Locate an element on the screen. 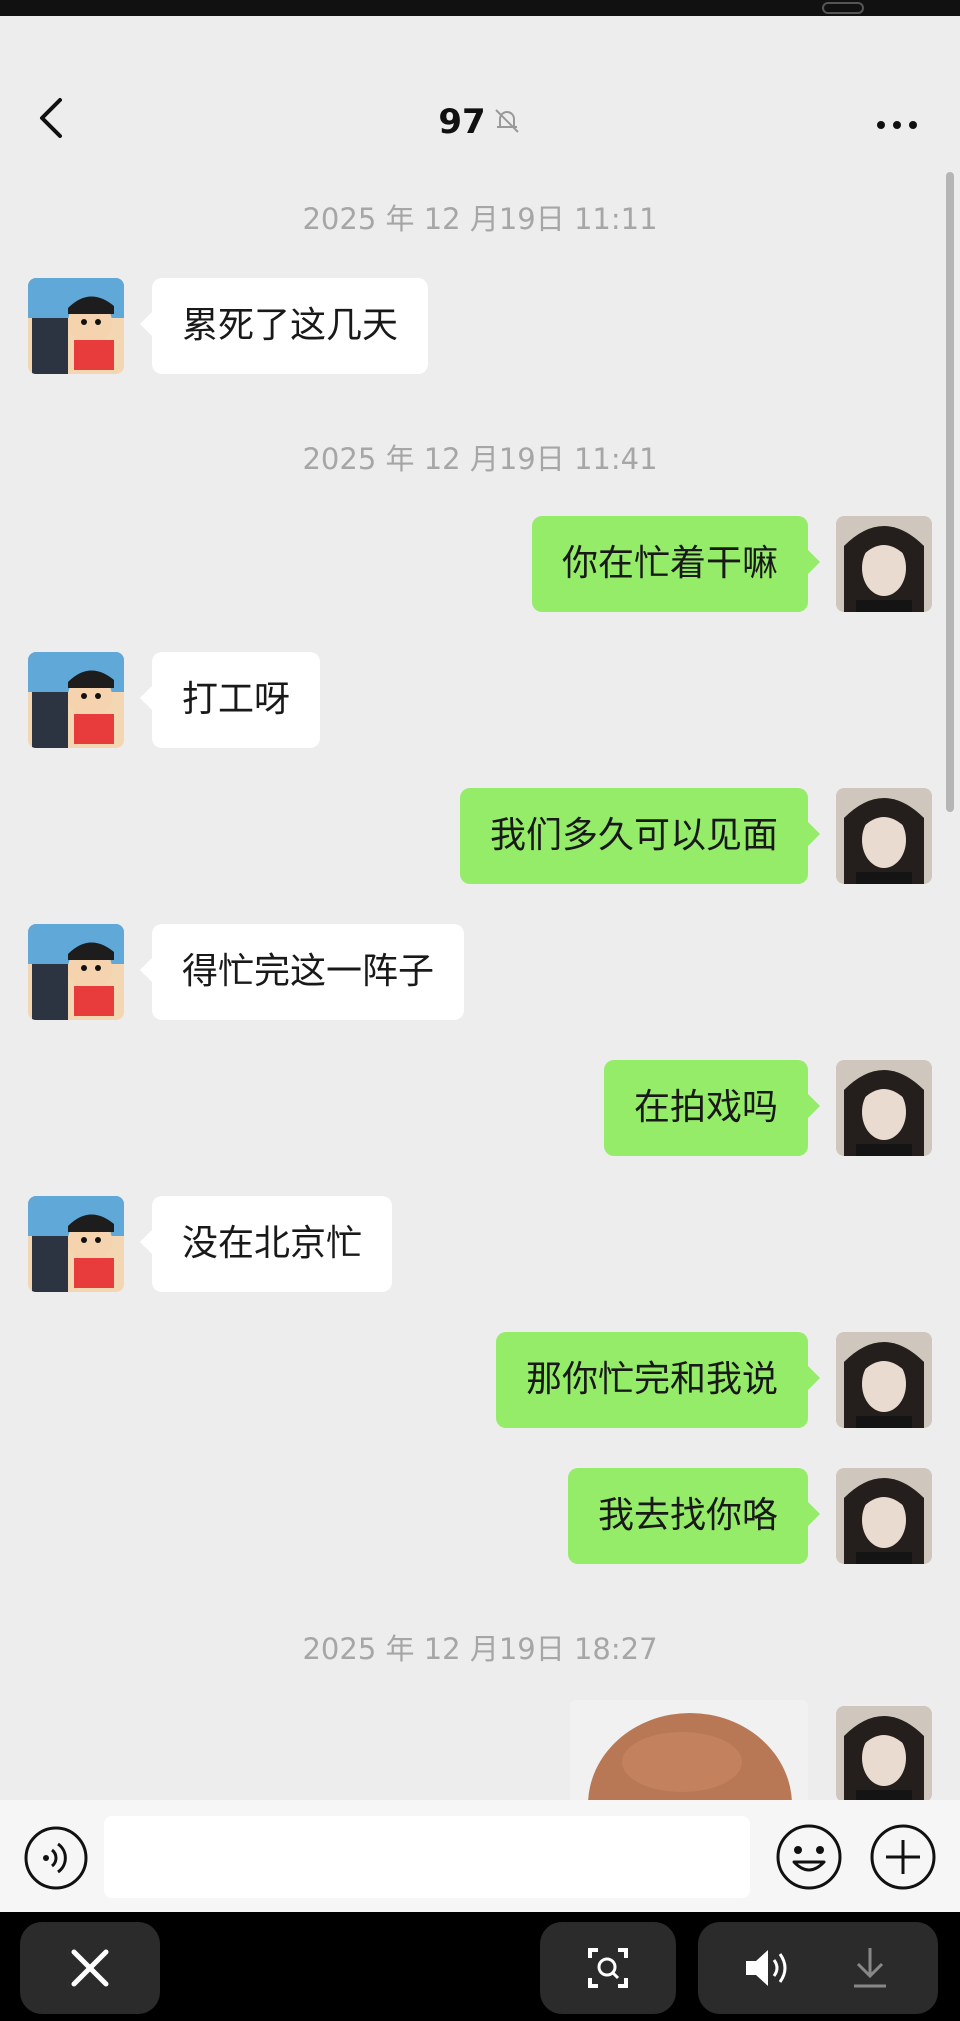 The height and width of the screenshot is (2021, 960). viewer-toolbar is located at coordinates (480, 1966).